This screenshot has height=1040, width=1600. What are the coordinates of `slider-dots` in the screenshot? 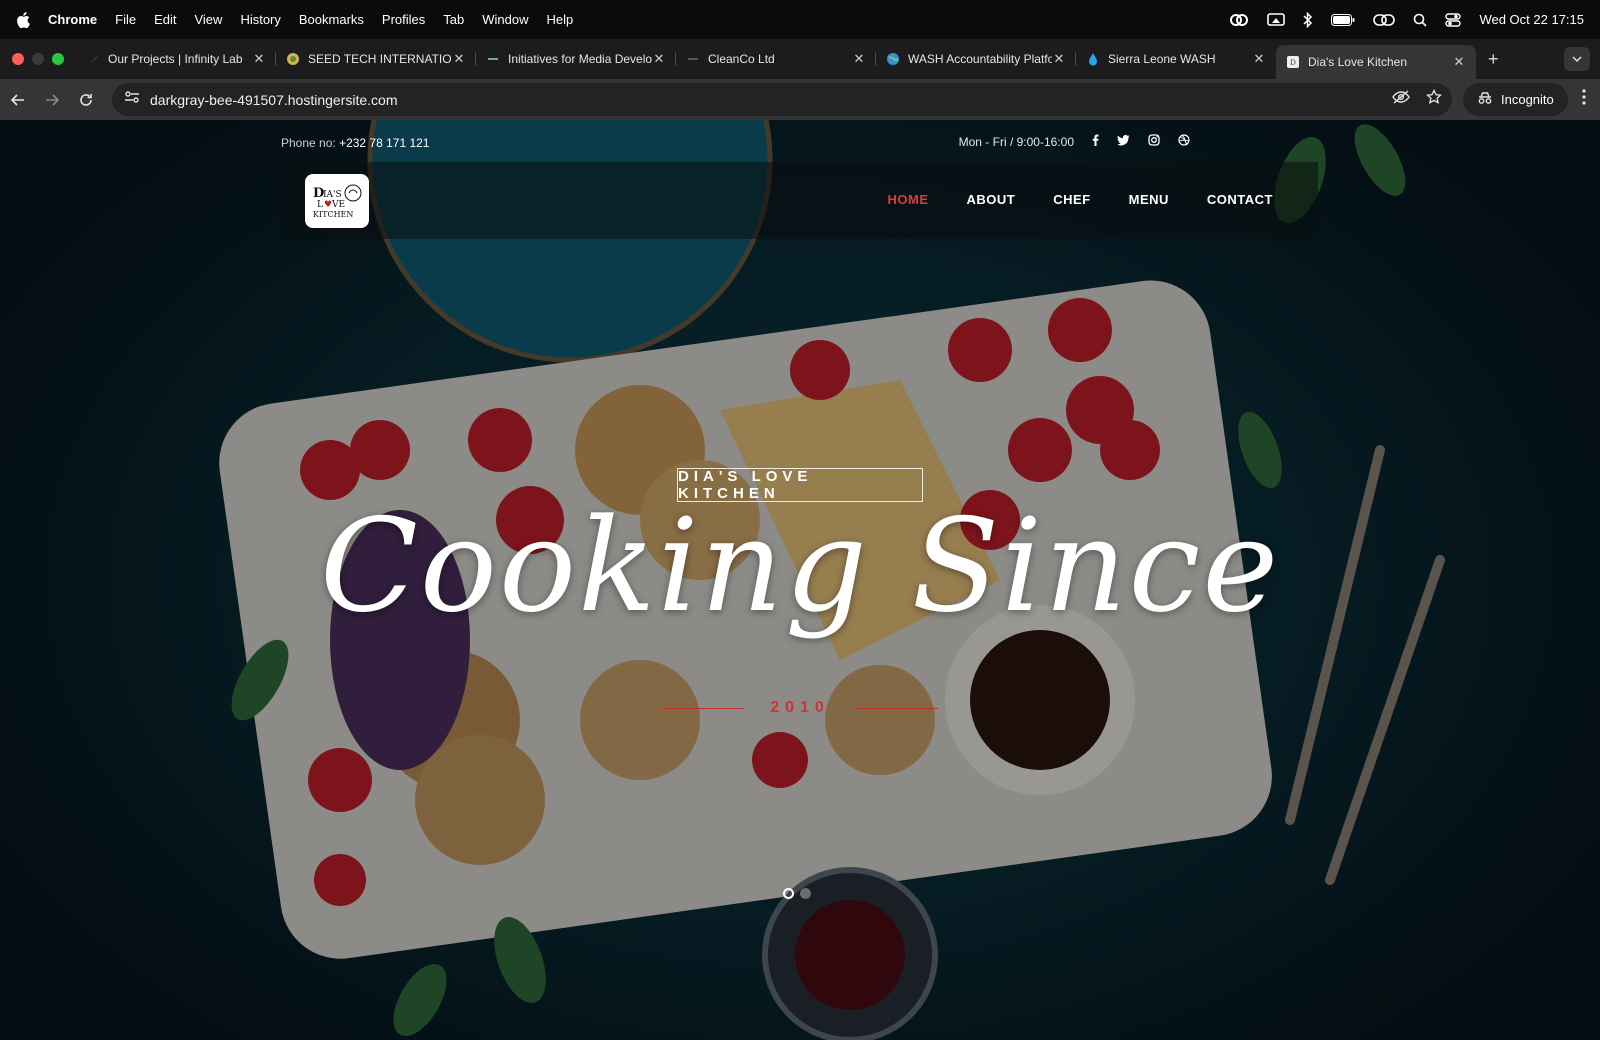 It's located at (797, 893).